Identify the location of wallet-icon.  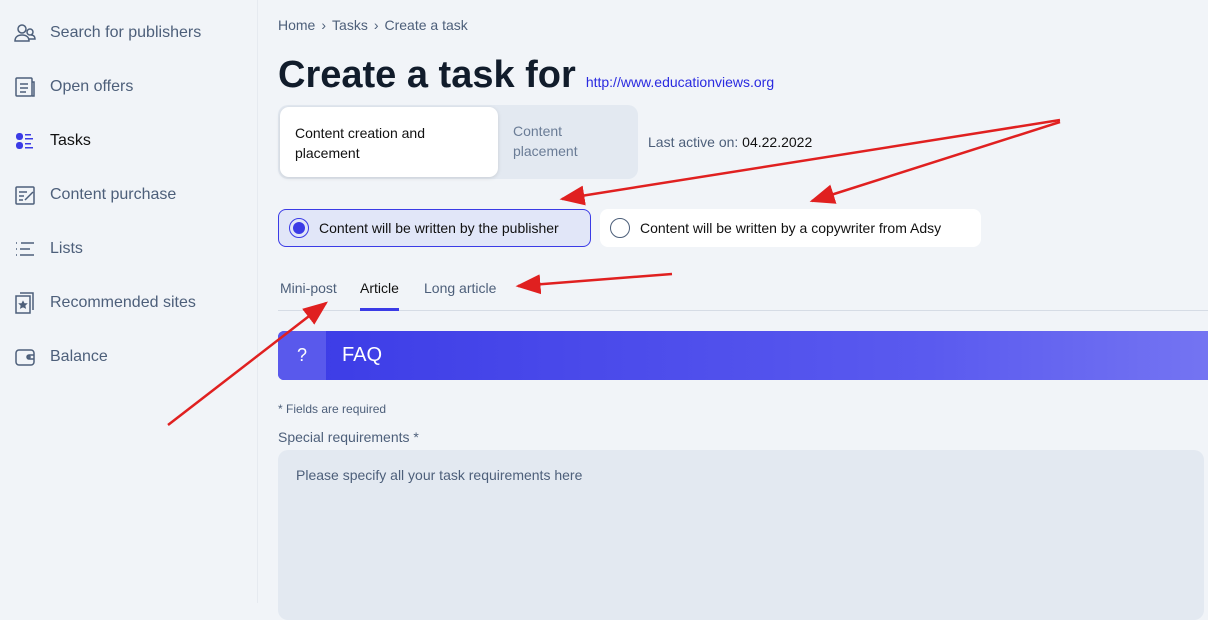
(25, 357).